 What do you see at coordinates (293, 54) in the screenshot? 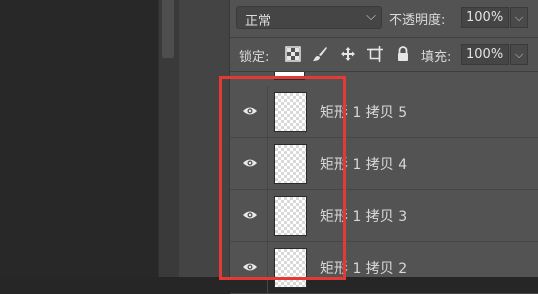
I see `transparency-lock-icon` at bounding box center [293, 54].